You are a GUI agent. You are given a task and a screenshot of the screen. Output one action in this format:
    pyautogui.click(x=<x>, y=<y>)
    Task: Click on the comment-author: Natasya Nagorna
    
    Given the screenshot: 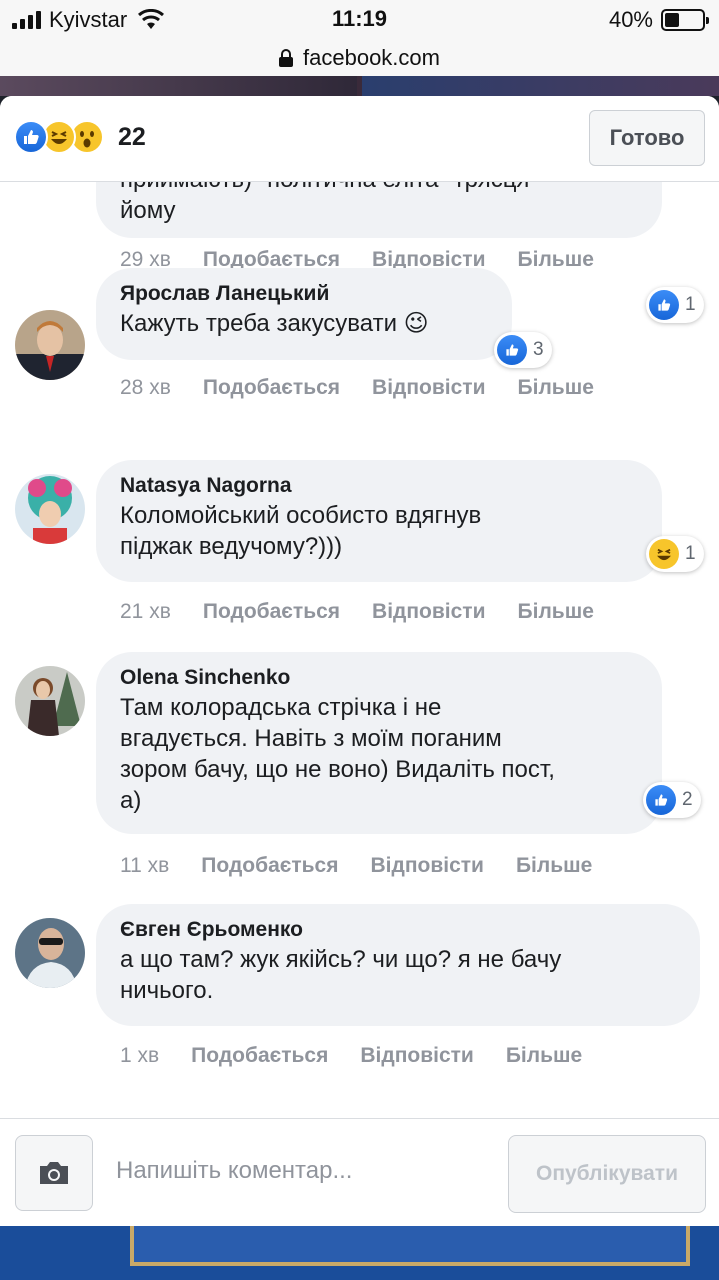 What is the action you would take?
    pyautogui.click(x=379, y=486)
    